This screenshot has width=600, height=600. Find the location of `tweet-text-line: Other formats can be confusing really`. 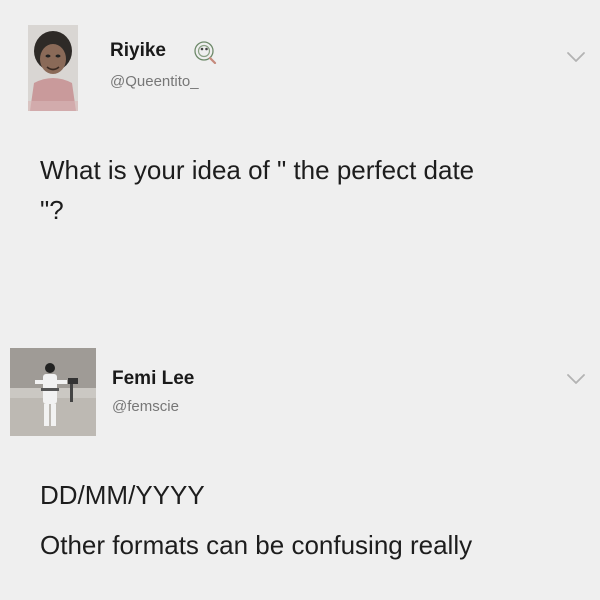

tweet-text-line: Other formats can be confusing really is located at coordinates (256, 545).